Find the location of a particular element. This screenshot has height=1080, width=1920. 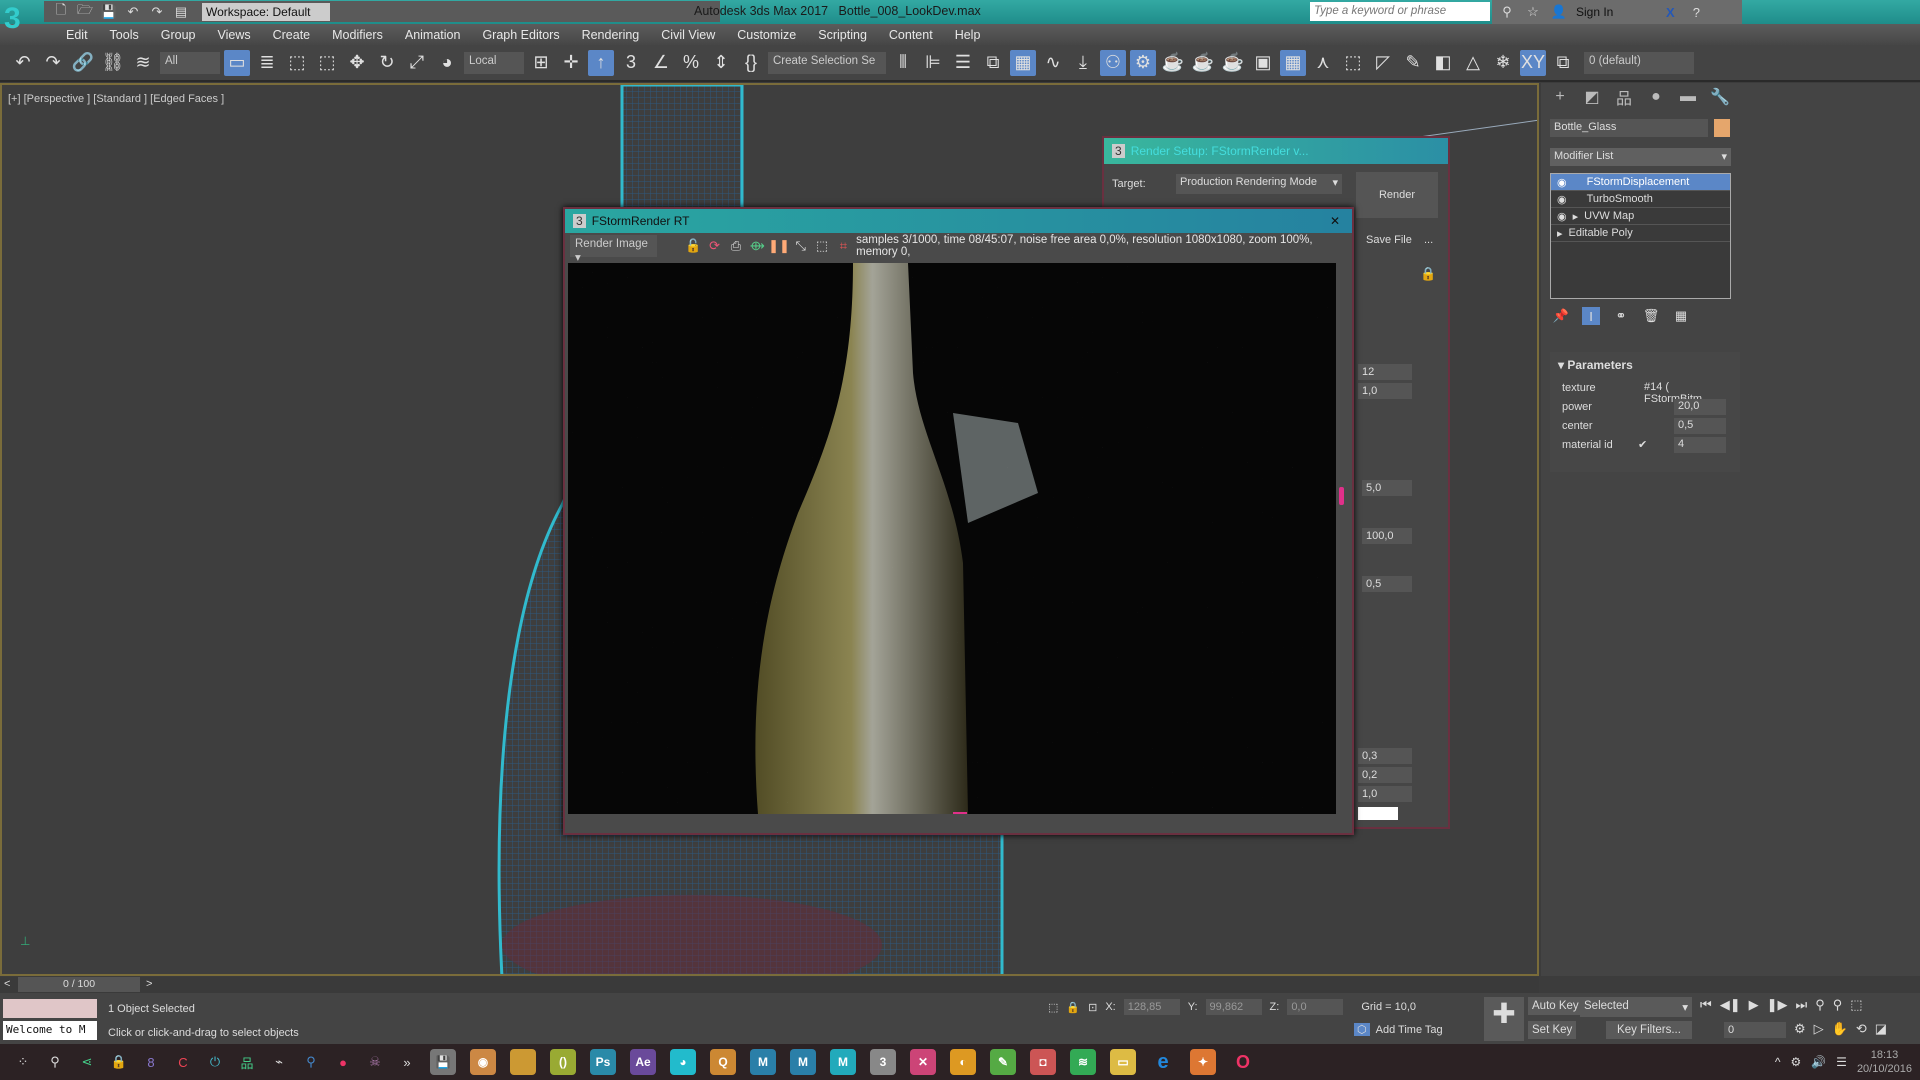

menu-group: Group is located at coordinates (178, 35).